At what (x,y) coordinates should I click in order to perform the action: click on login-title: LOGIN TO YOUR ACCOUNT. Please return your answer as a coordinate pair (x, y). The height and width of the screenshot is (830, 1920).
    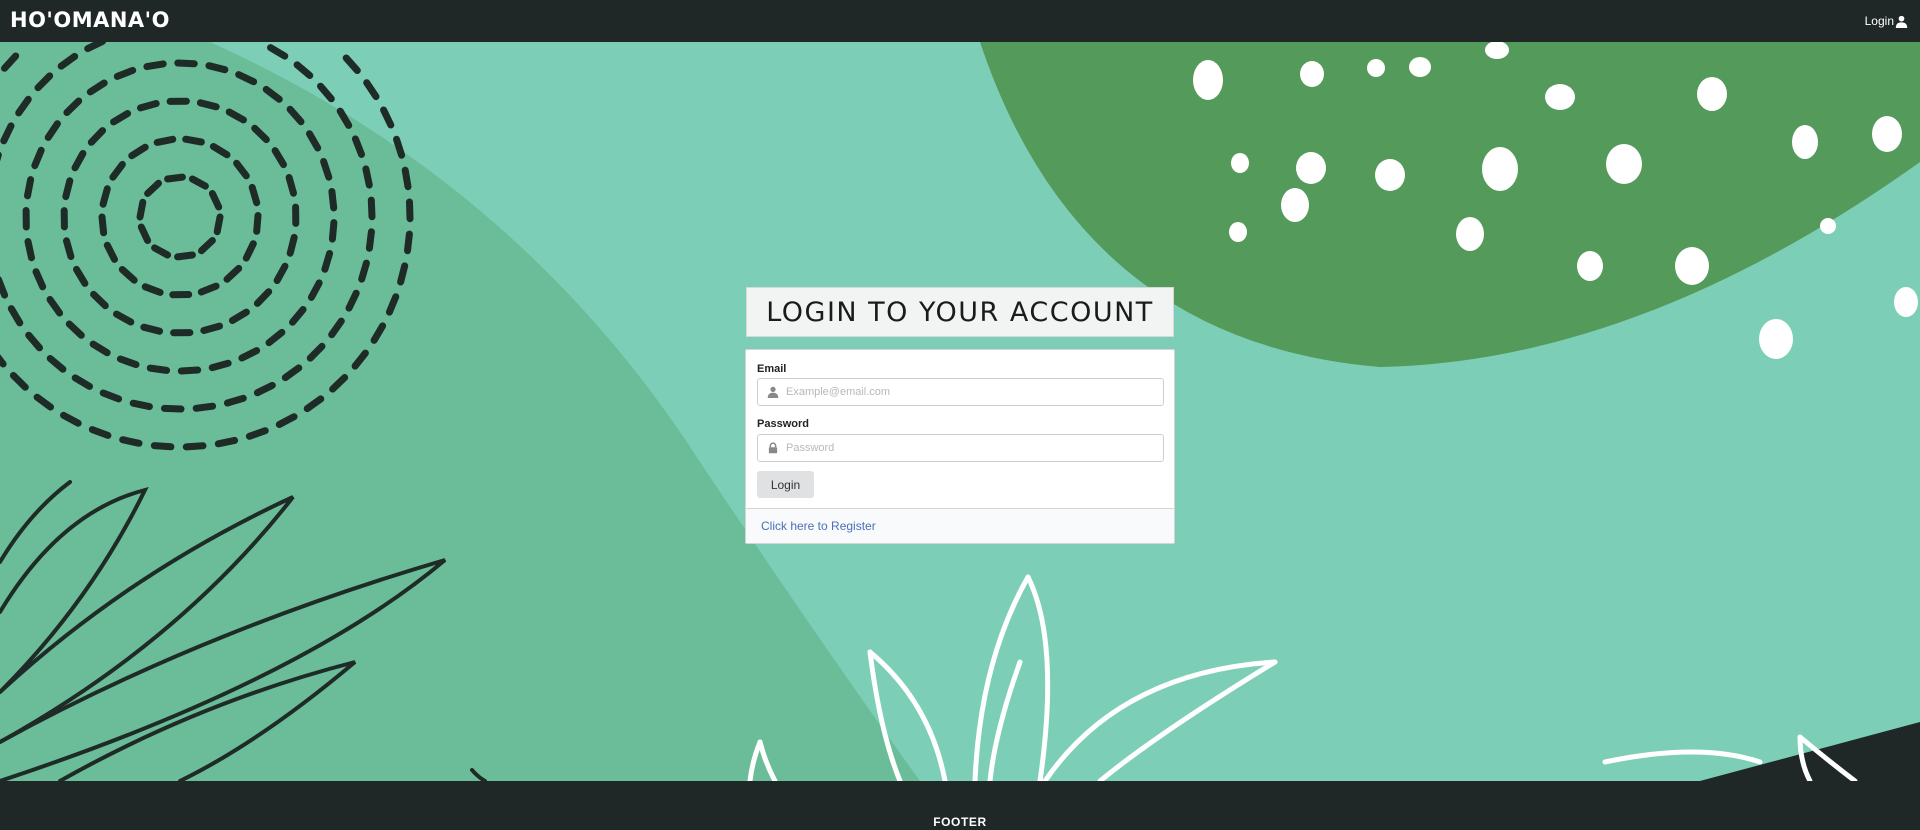
    Looking at the image, I should click on (960, 312).